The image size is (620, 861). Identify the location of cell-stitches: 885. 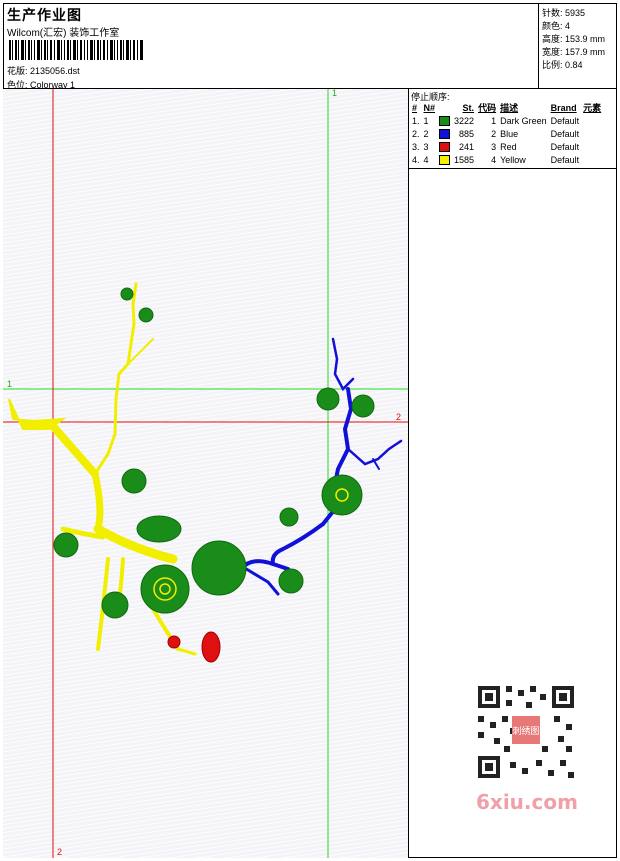
(467, 133).